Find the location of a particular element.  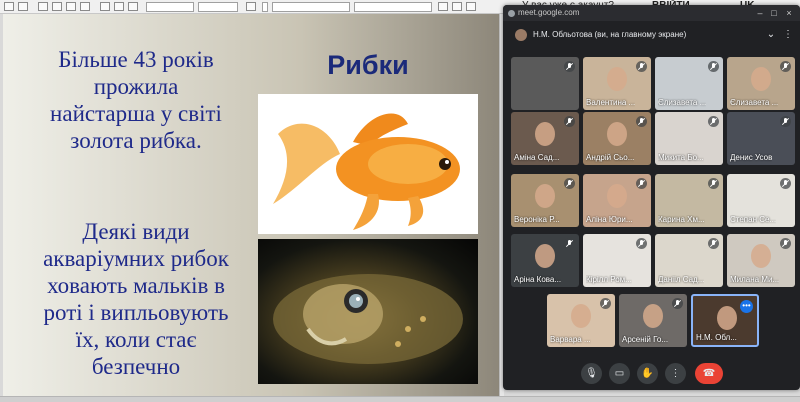

slide-text-line: Більше 43 років is located at coordinates (136, 59).